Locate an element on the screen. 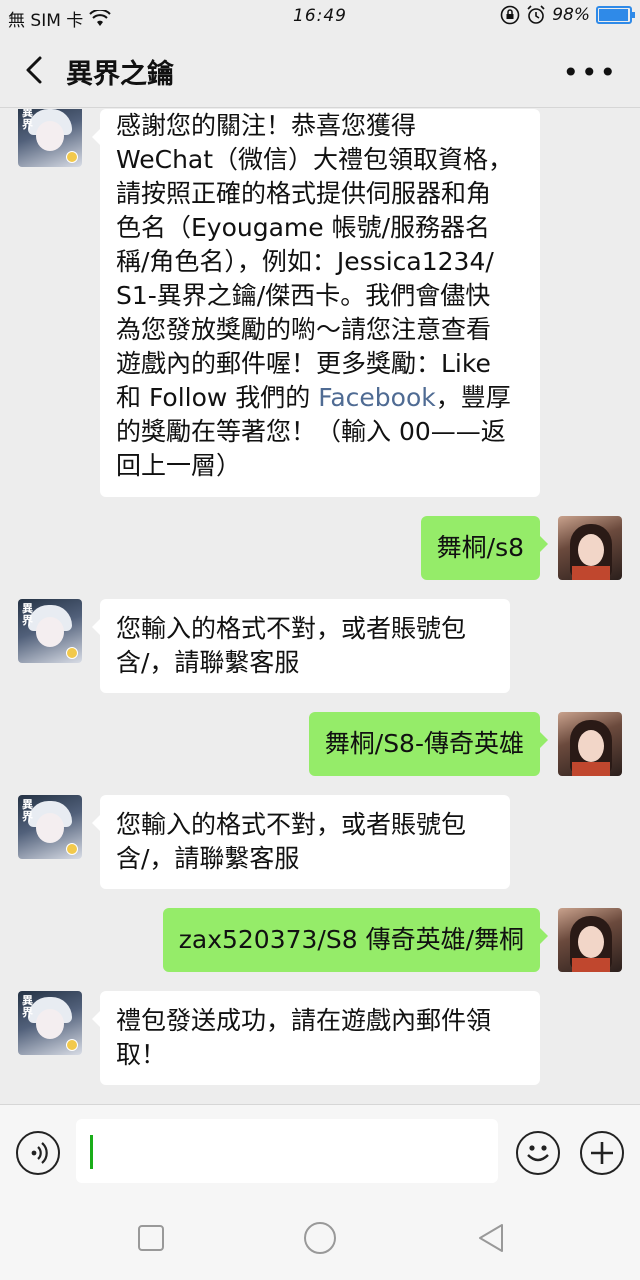 The width and height of the screenshot is (640, 1280). message-line: 感謝您的關注！恭喜您獲得 is located at coordinates (266, 125).